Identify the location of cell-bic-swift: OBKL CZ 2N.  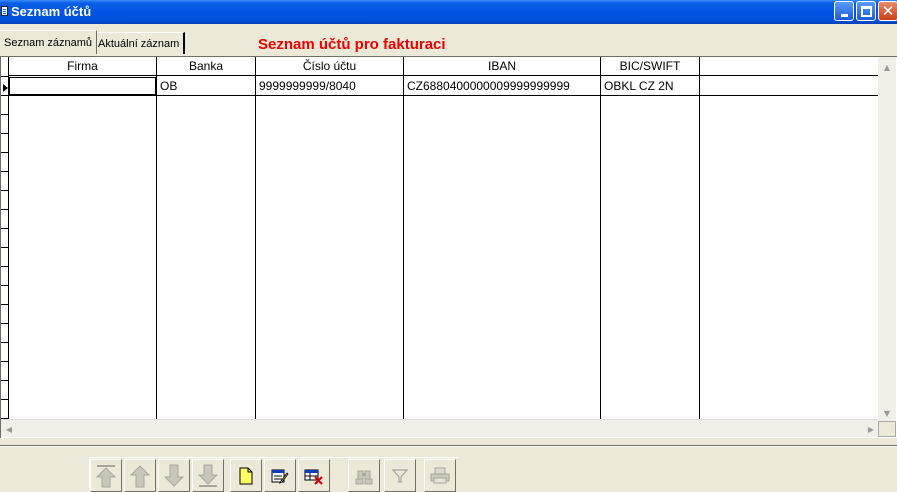
(650, 86).